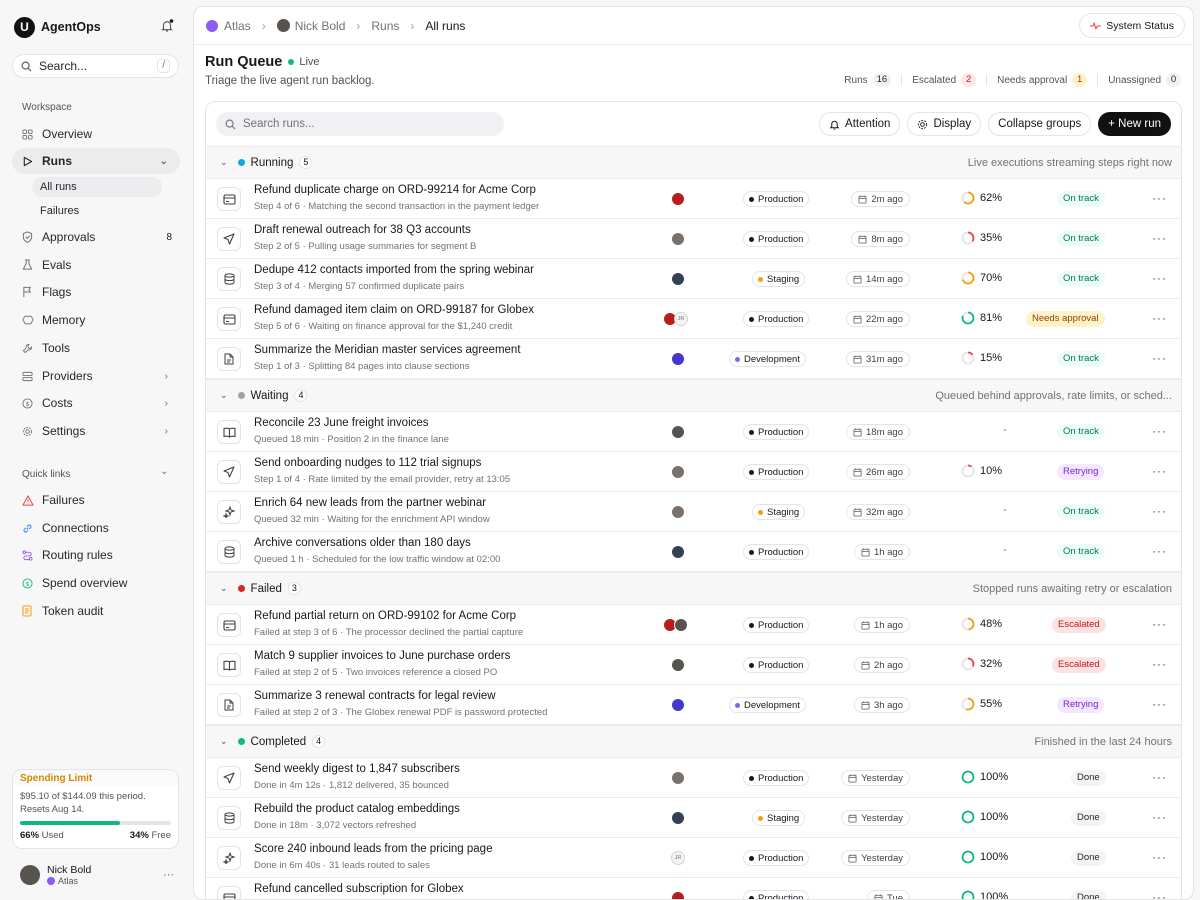 This screenshot has width=1200, height=900. I want to click on sidebar-item-costs: $ Costs ›, so click(96, 403).